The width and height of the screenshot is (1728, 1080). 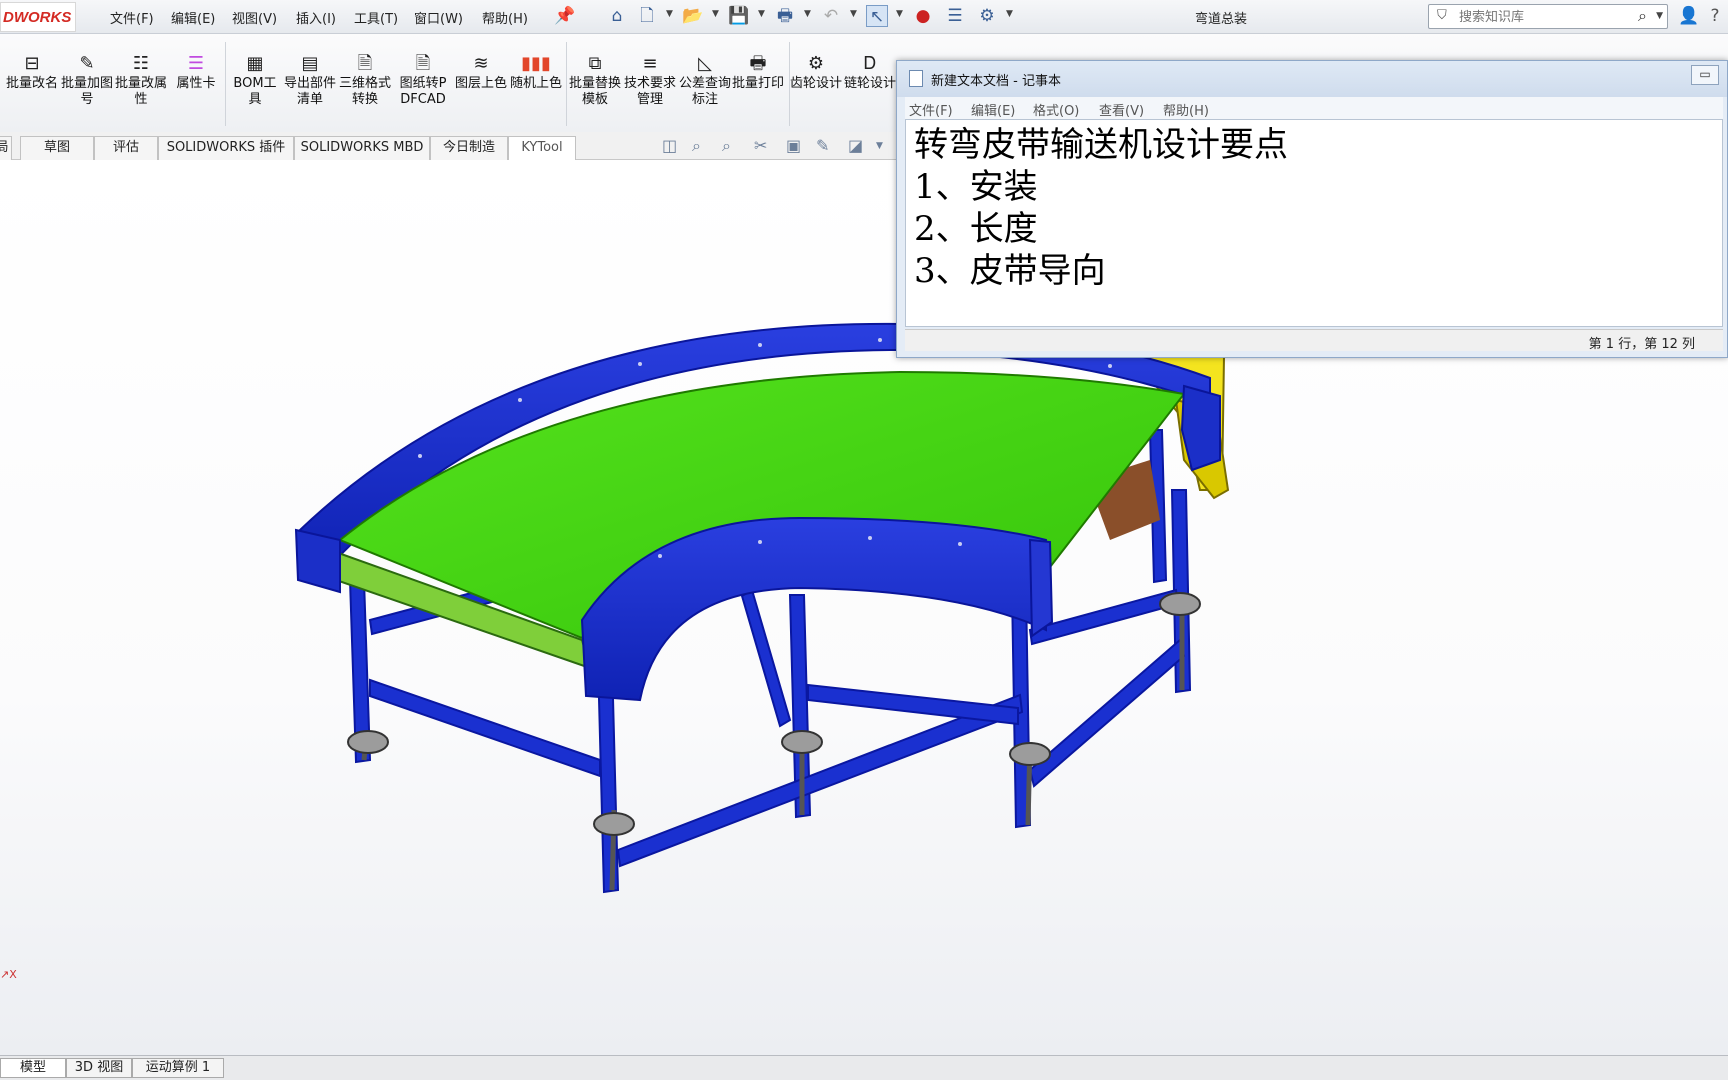 I want to click on tab-motion-study: 运动算例 1, so click(x=178, y=1068).